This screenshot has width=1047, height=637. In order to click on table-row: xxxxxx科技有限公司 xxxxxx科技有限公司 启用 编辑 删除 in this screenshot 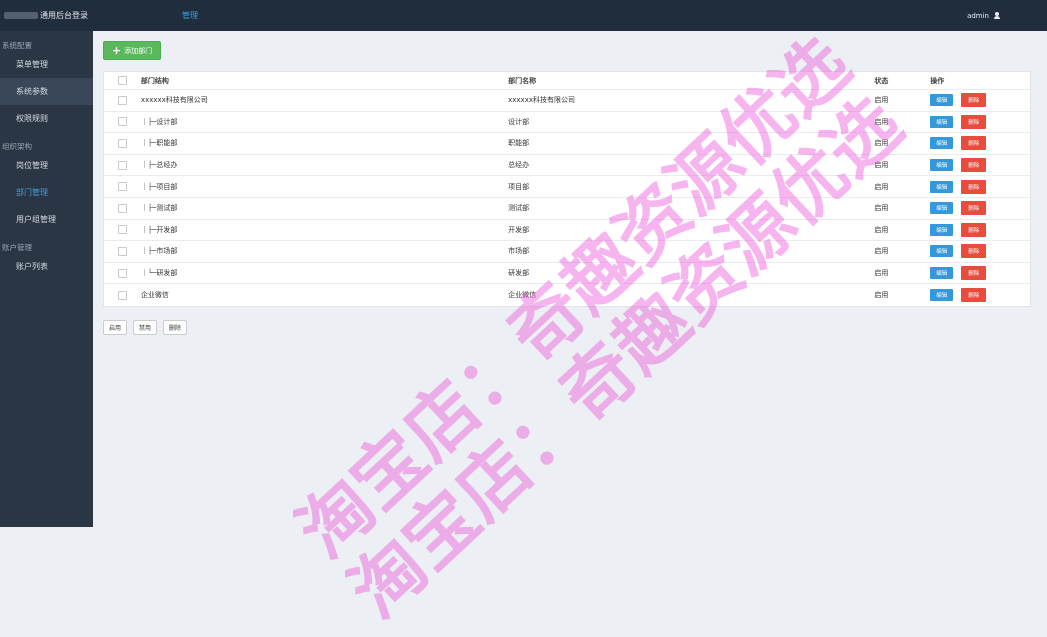, I will do `click(567, 101)`.